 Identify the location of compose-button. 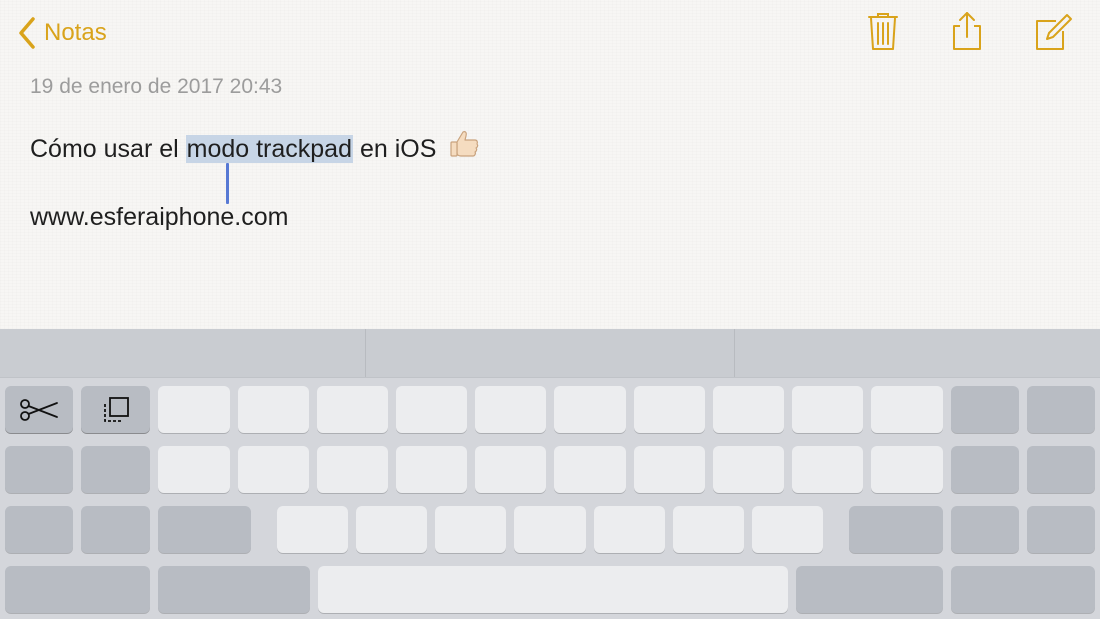
(1053, 32).